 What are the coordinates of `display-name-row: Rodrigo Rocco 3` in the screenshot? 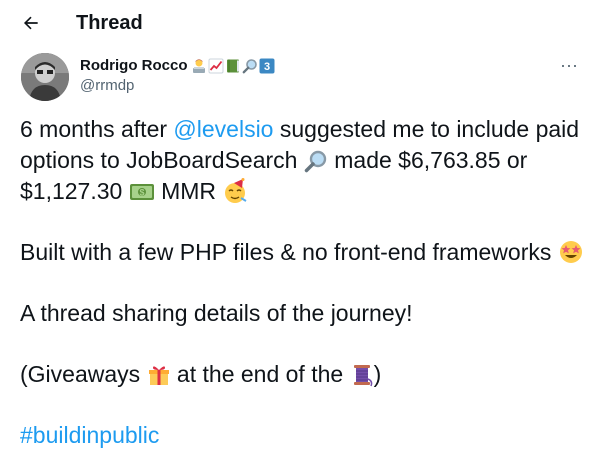 It's located at (178, 66).